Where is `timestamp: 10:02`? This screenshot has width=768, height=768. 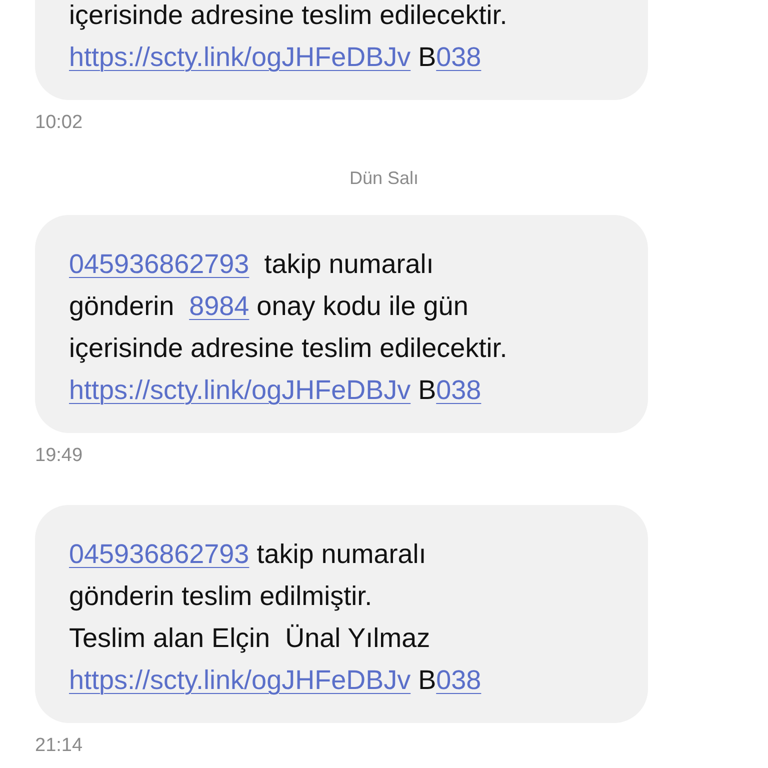
timestamp: 10:02 is located at coordinates (59, 123).